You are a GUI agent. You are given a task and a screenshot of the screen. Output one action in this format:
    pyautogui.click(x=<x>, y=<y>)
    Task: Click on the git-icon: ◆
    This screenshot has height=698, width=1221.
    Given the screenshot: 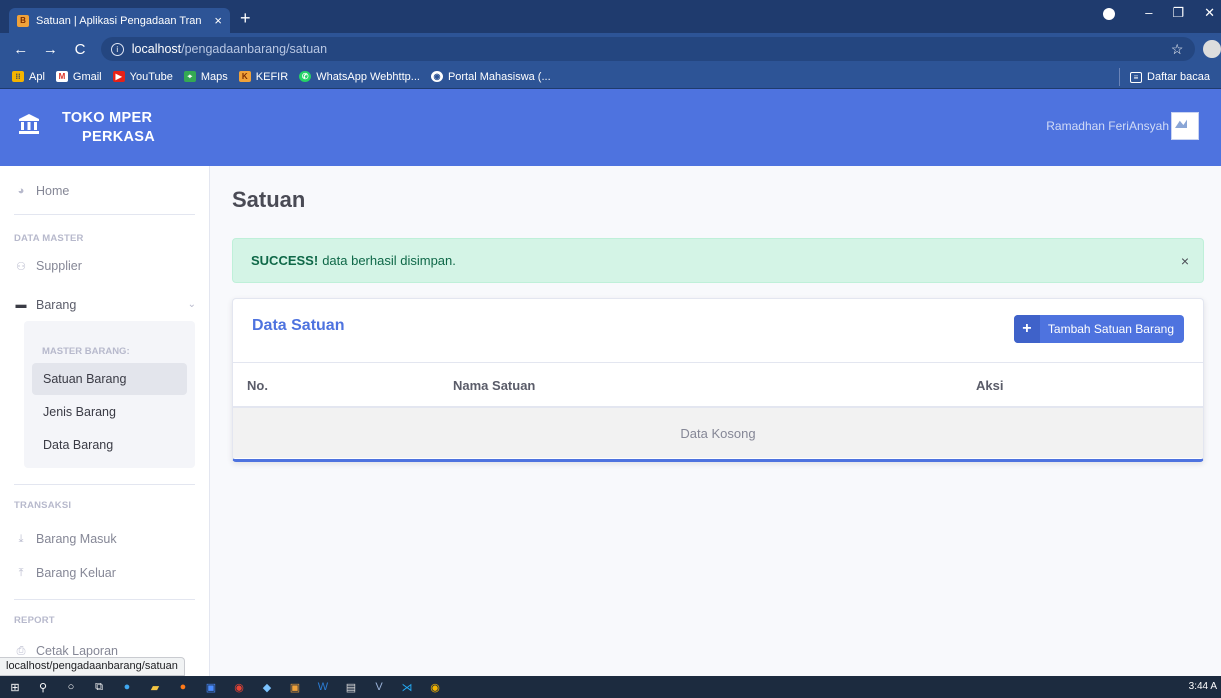 What is the action you would take?
    pyautogui.click(x=267, y=687)
    